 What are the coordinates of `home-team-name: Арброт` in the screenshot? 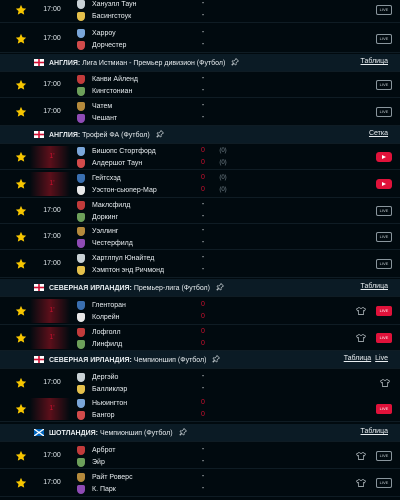 It's located at (104, 450).